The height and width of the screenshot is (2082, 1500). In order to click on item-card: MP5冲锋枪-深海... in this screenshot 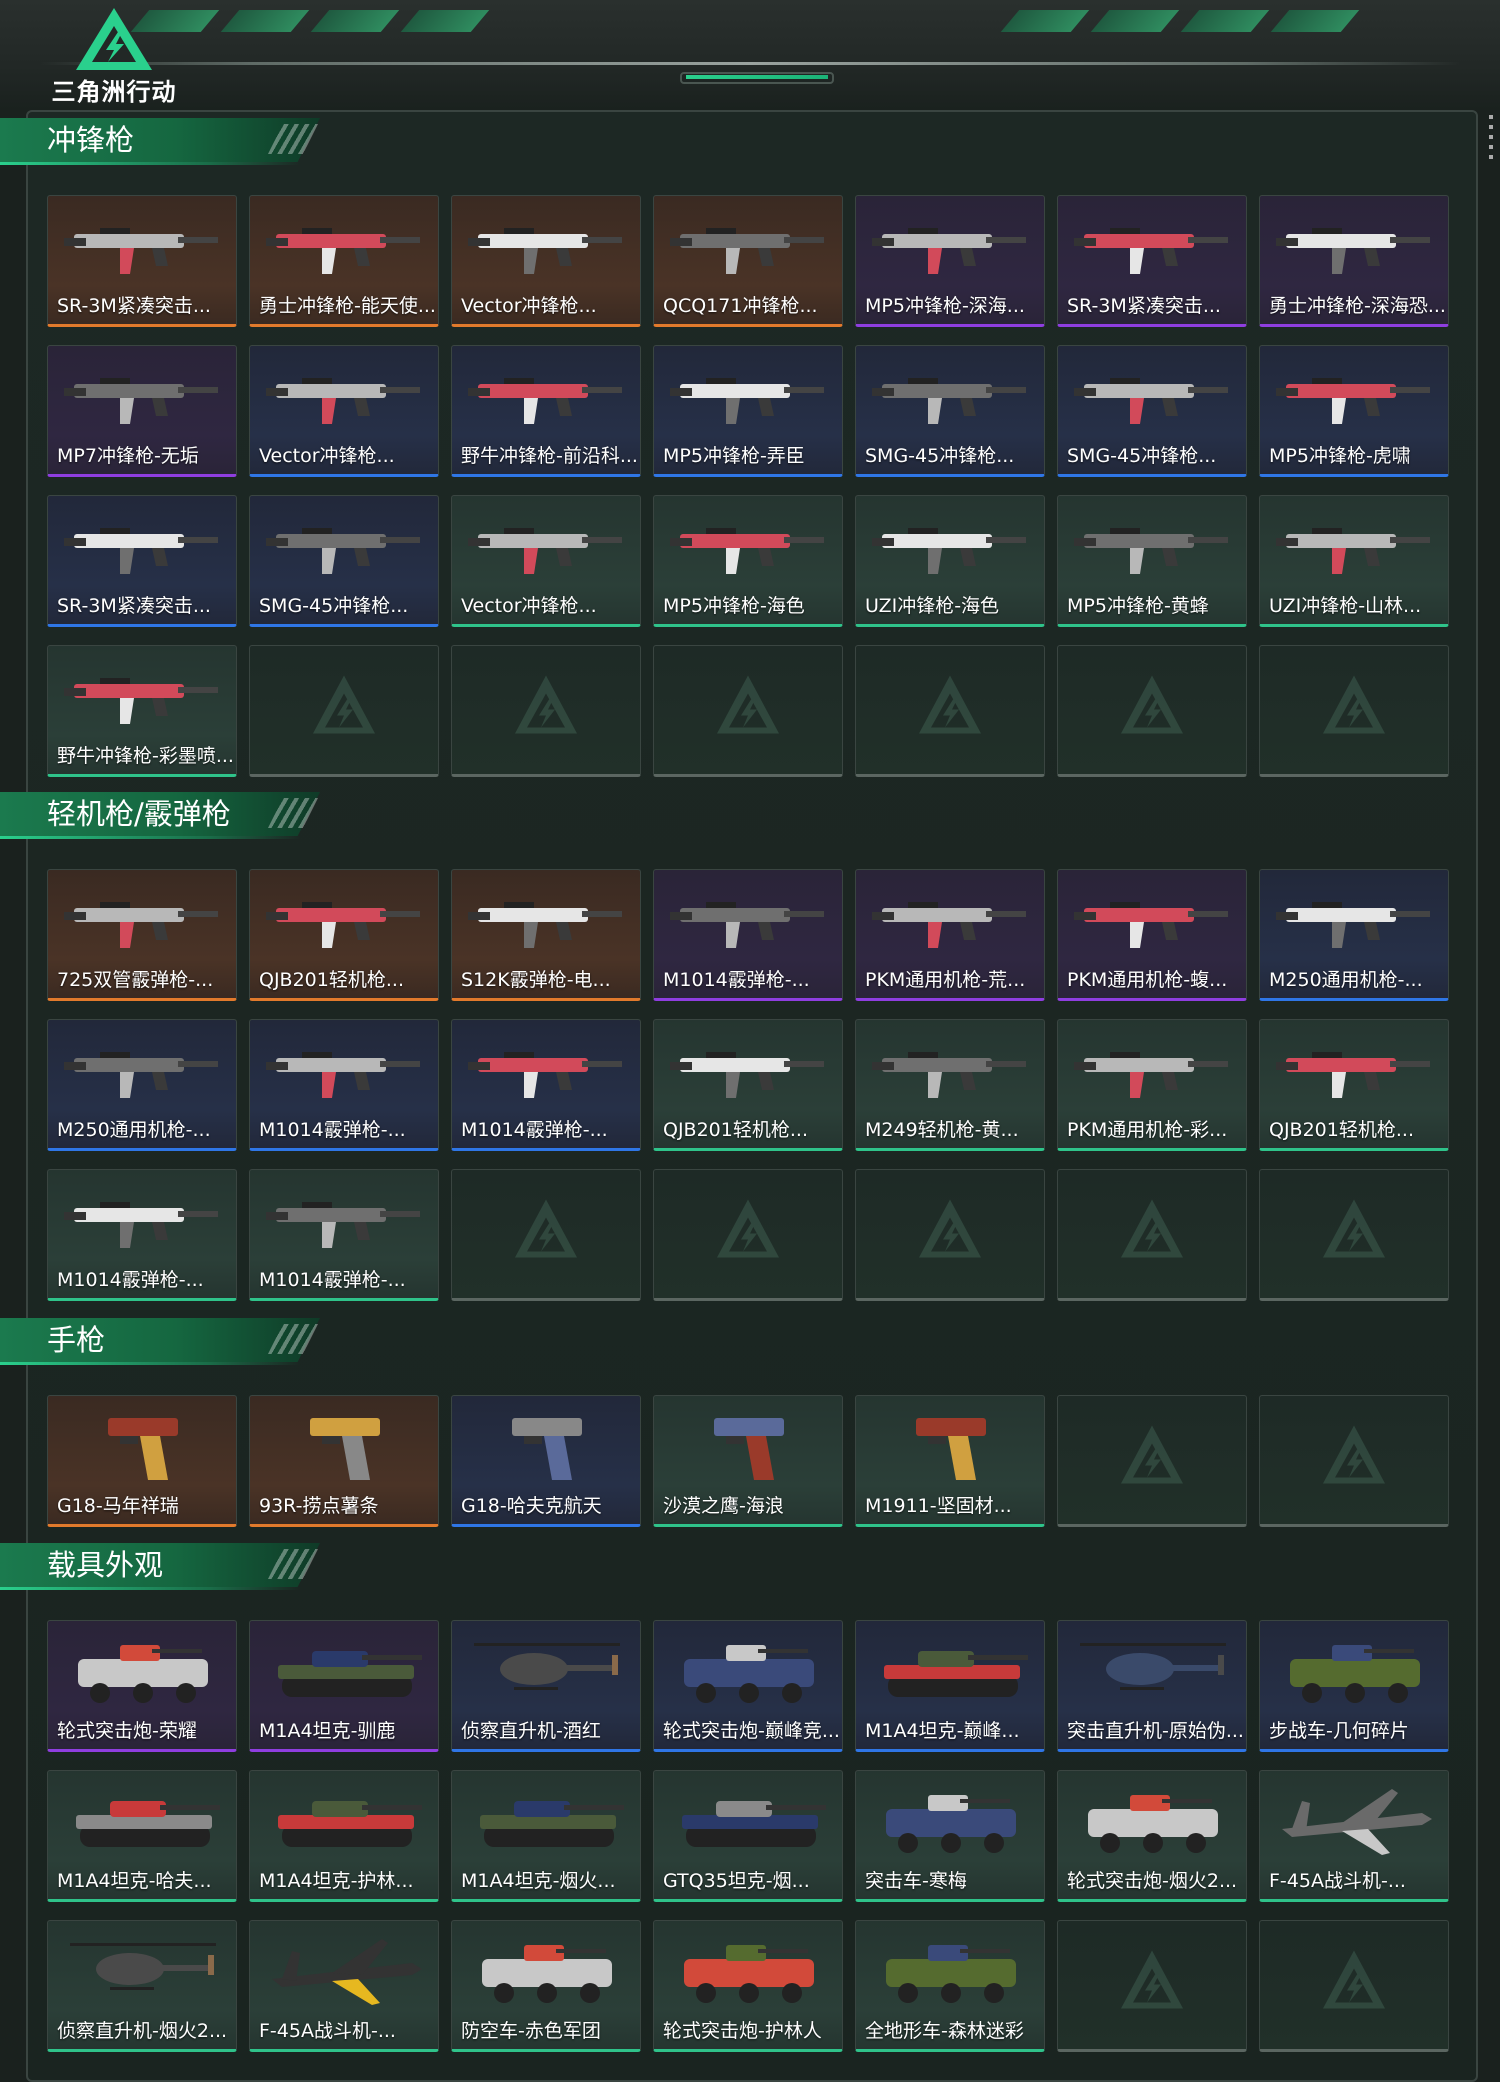, I will do `click(950, 261)`.